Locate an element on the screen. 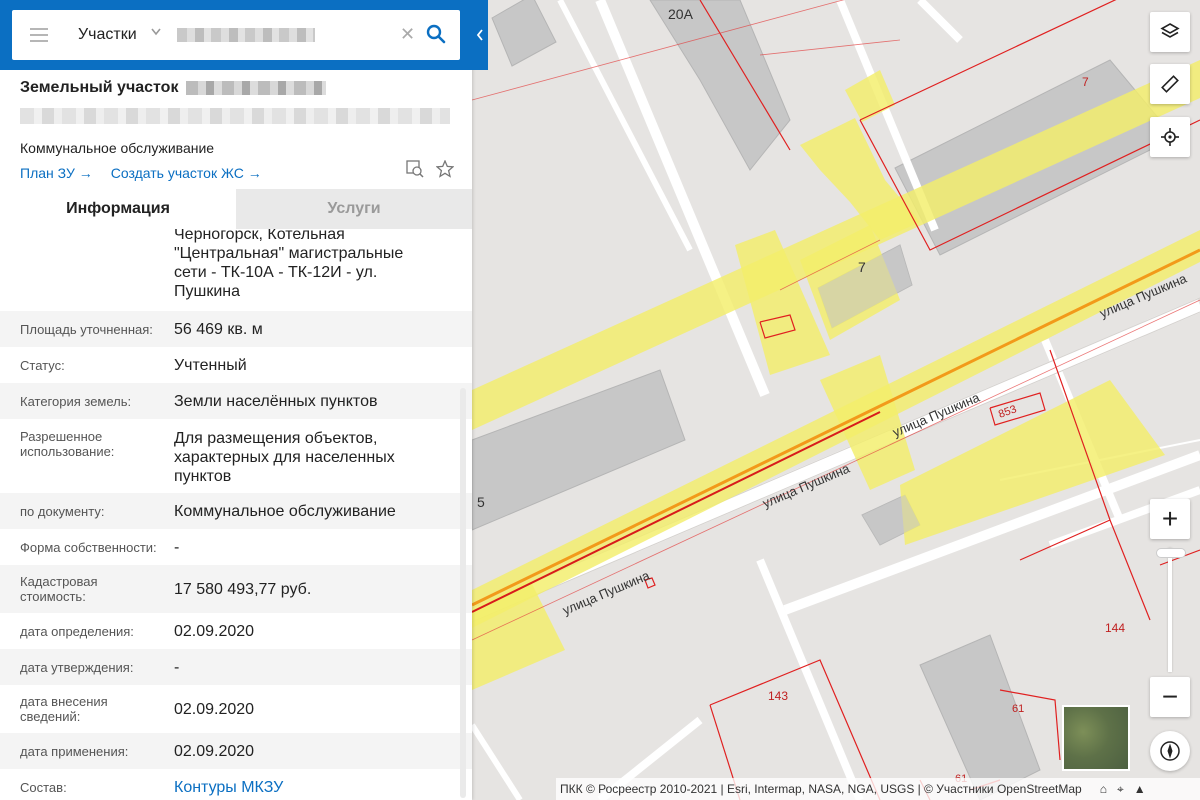 The image size is (1200, 800). info-row-status: Статус: Учтенный is located at coordinates (236, 365).